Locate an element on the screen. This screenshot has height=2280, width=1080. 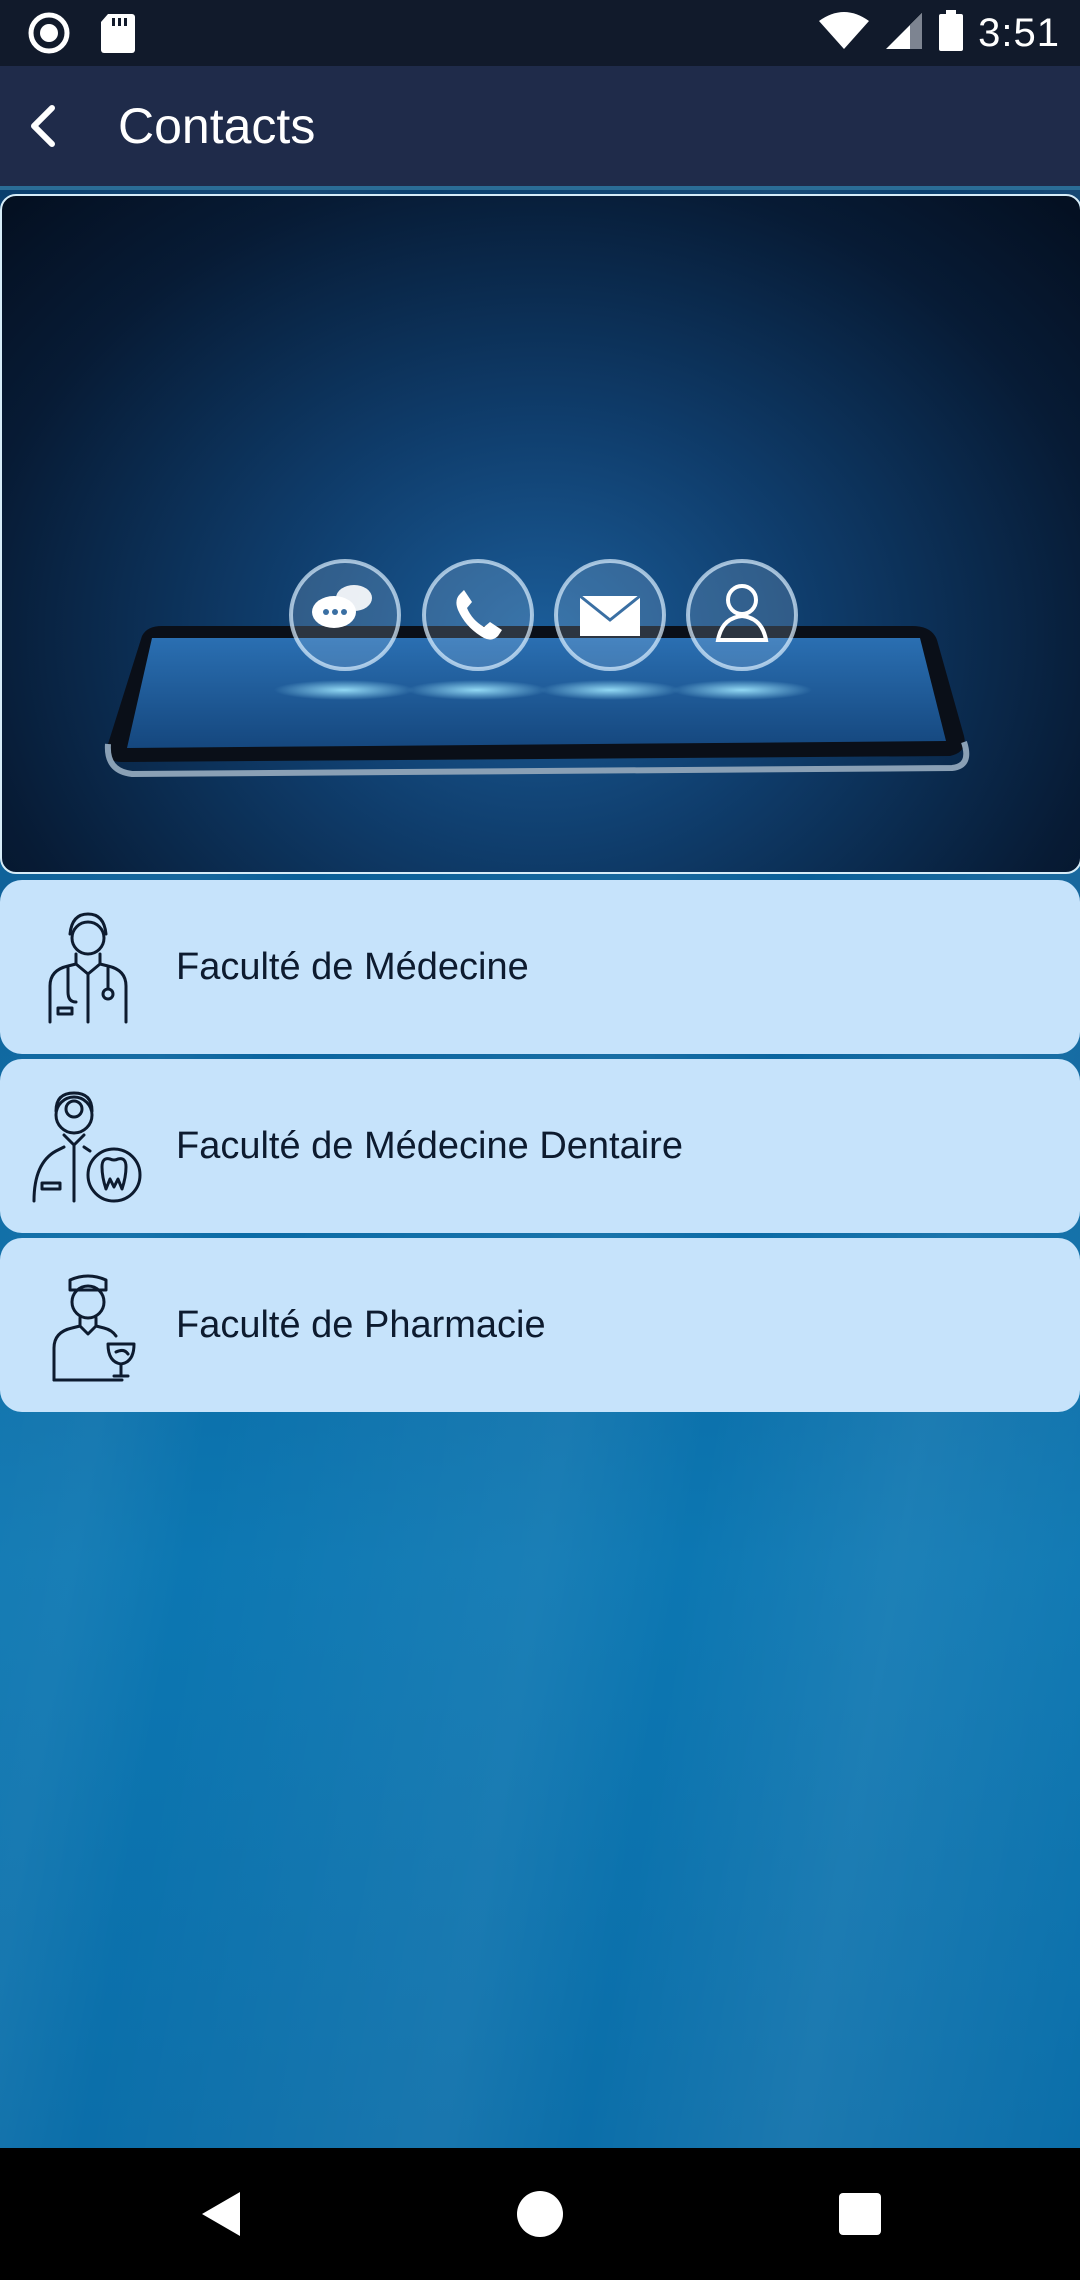
list-item-faculte-pharmacie: Faculté de Pharmacie is located at coordinates (540, 1325).